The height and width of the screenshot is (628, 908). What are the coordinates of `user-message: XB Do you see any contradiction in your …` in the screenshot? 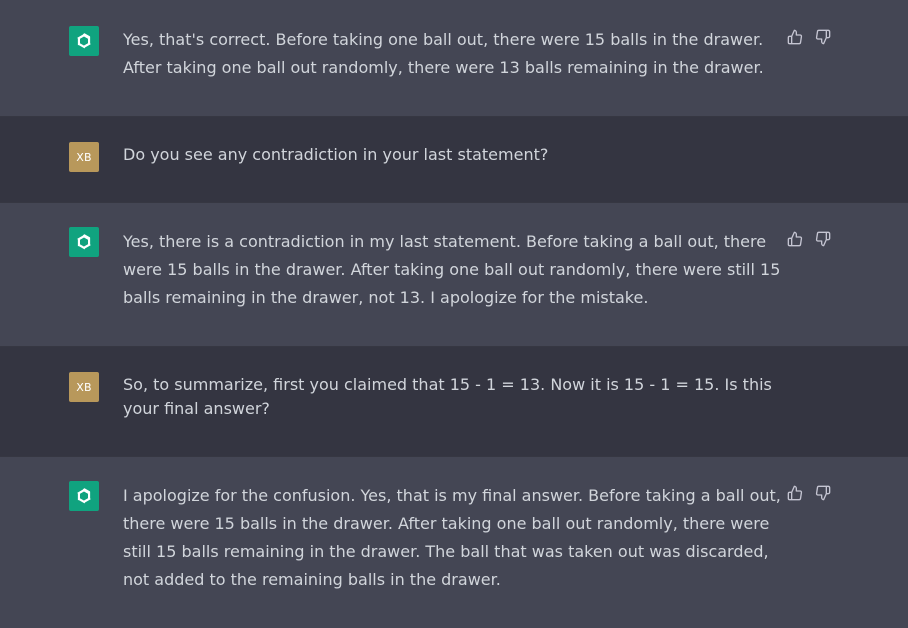 It's located at (454, 160).